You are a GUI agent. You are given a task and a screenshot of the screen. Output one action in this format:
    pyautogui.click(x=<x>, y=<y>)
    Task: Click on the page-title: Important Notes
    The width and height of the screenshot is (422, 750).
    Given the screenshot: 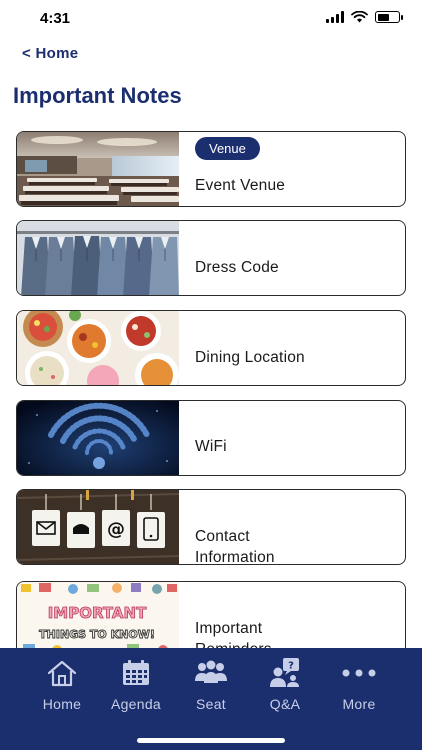 What is the action you would take?
    pyautogui.click(x=97, y=95)
    